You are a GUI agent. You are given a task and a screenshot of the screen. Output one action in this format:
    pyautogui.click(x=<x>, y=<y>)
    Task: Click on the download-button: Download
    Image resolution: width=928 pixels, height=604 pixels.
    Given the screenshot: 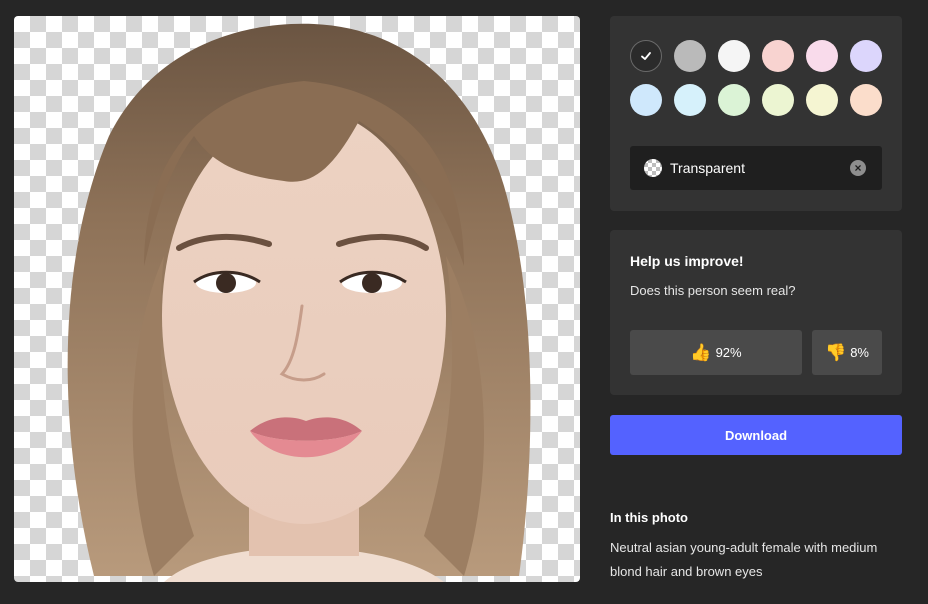 What is the action you would take?
    pyautogui.click(x=756, y=435)
    